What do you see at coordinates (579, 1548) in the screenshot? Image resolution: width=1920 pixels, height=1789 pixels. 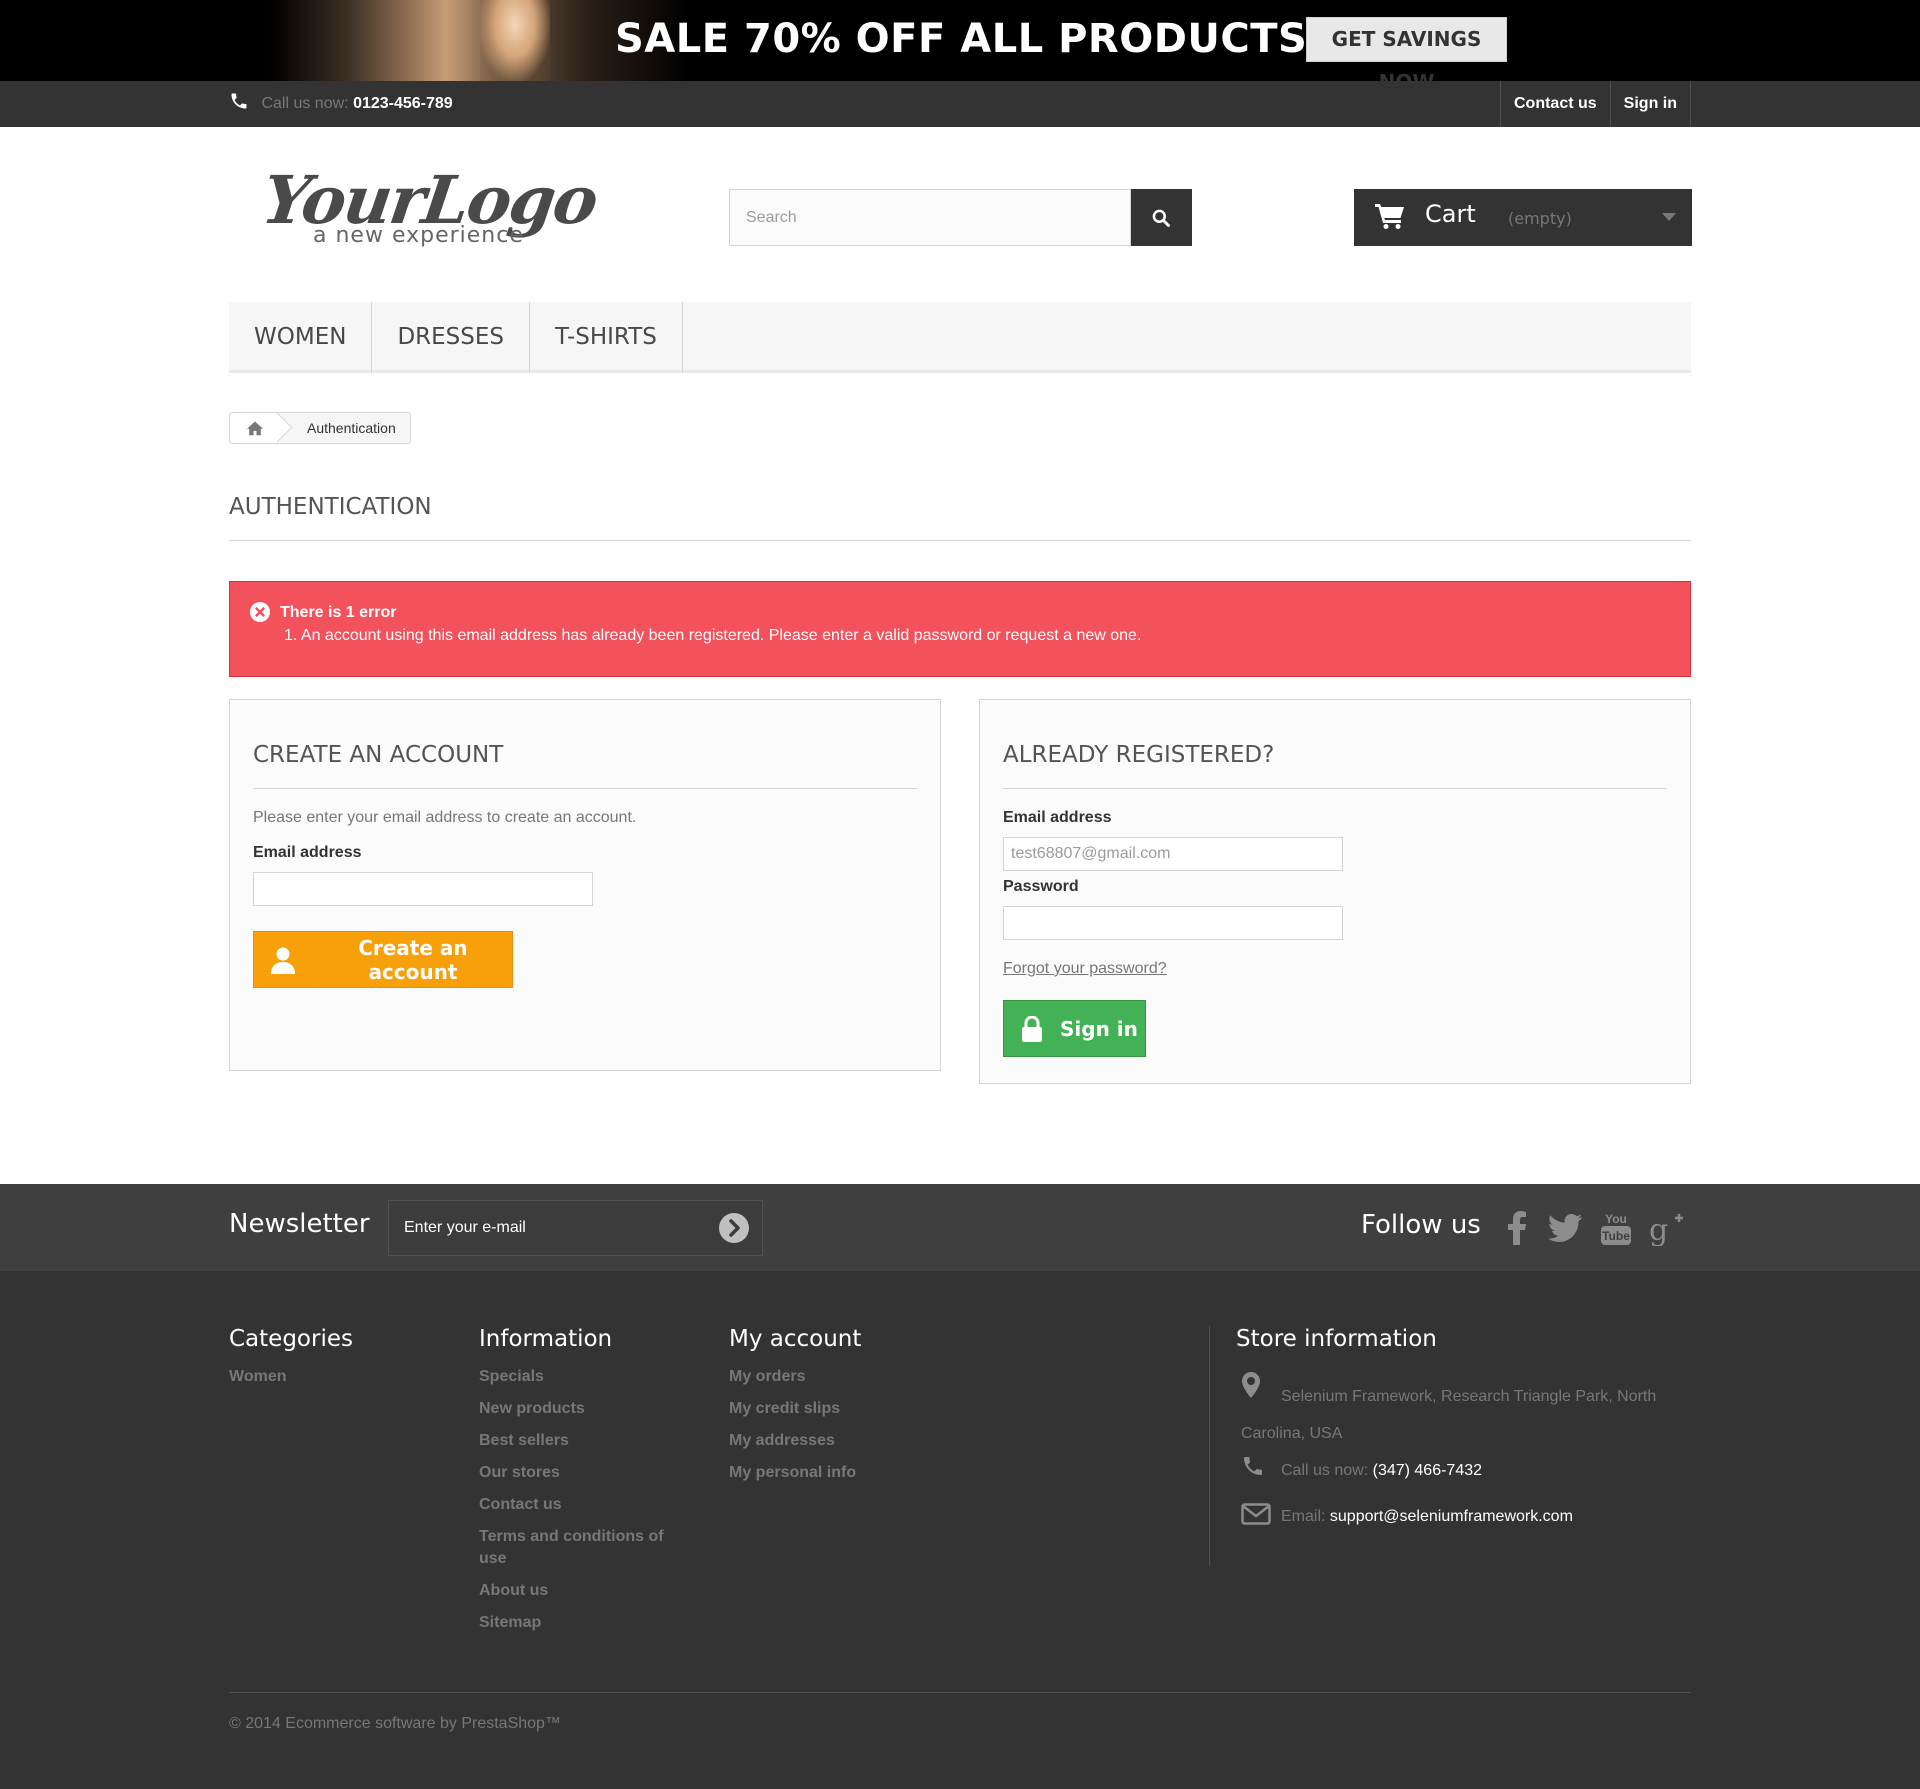 I see `footer-link: Terms and conditions of use` at bounding box center [579, 1548].